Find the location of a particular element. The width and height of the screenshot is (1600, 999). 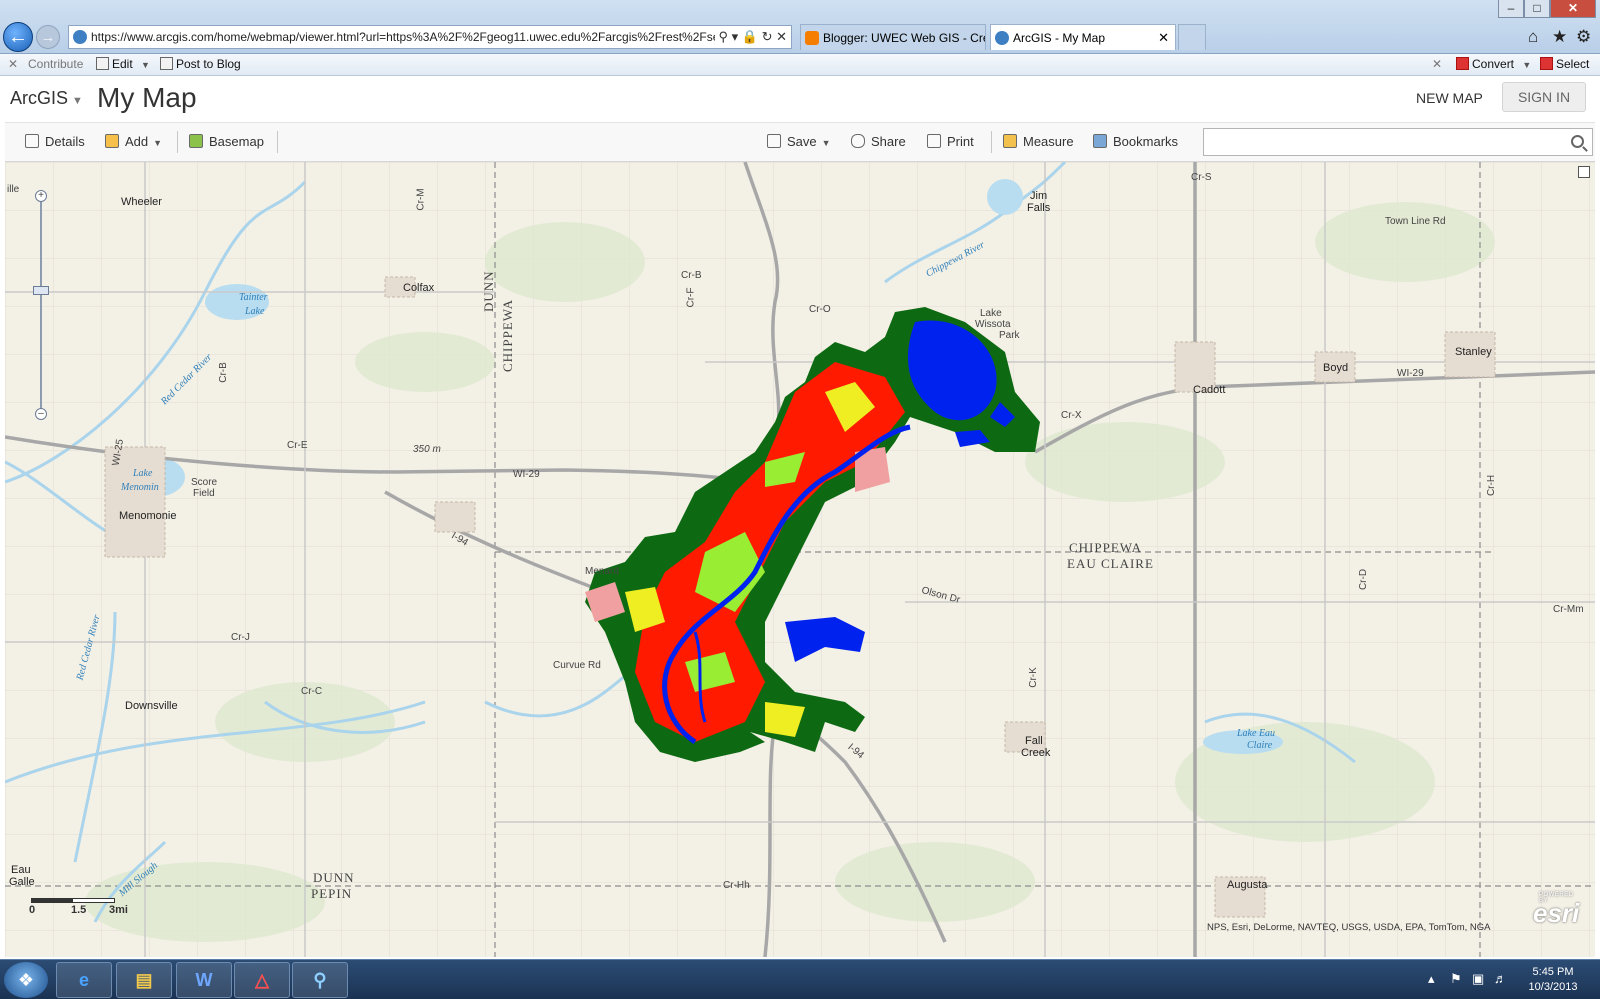

map-label: Colfax is located at coordinates (419, 288).